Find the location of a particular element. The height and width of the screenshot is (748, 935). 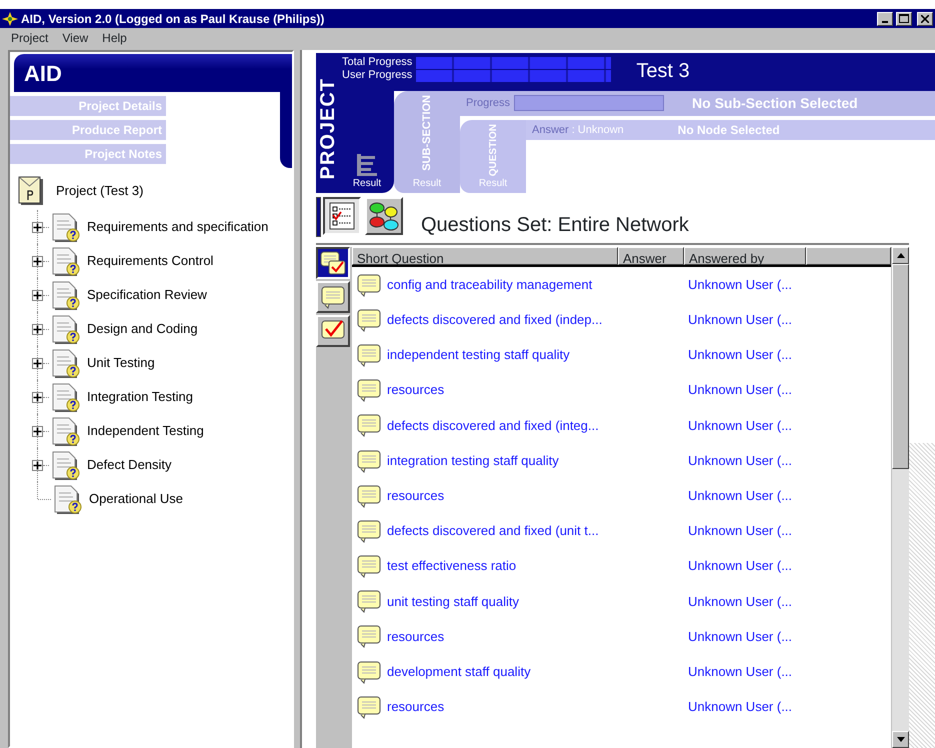

minimize-icon is located at coordinates (885, 21).